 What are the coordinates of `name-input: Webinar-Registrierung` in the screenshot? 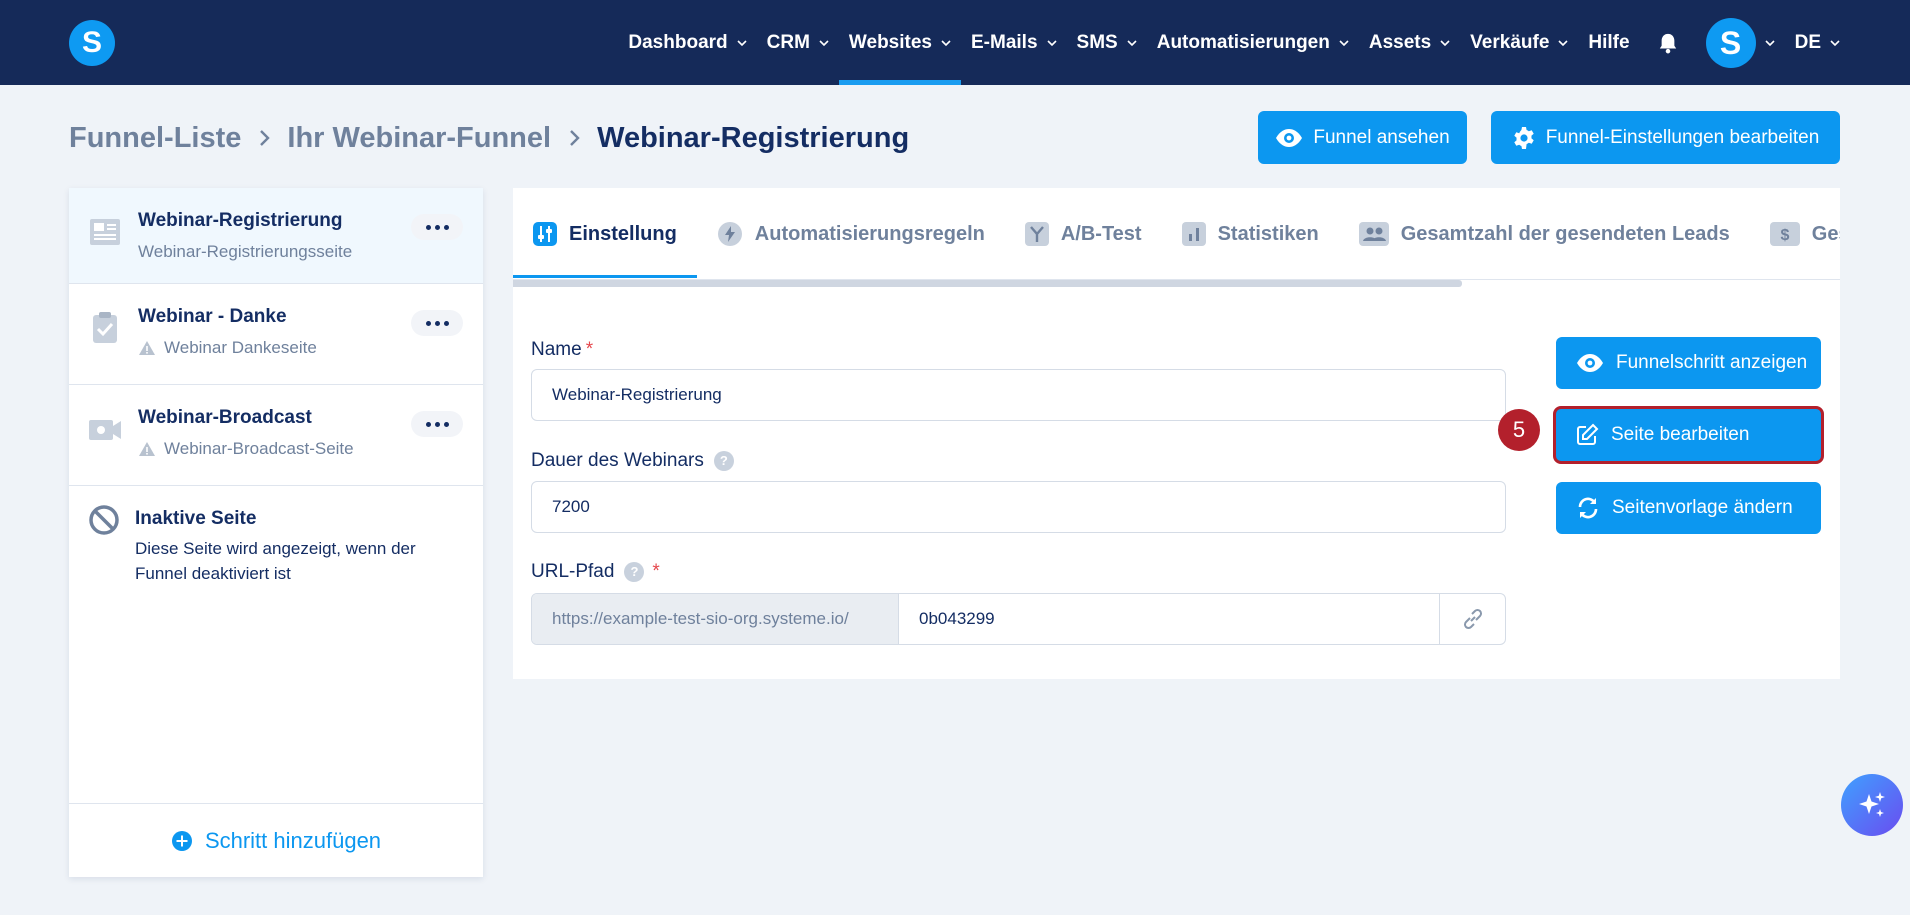 It's located at (1018, 395).